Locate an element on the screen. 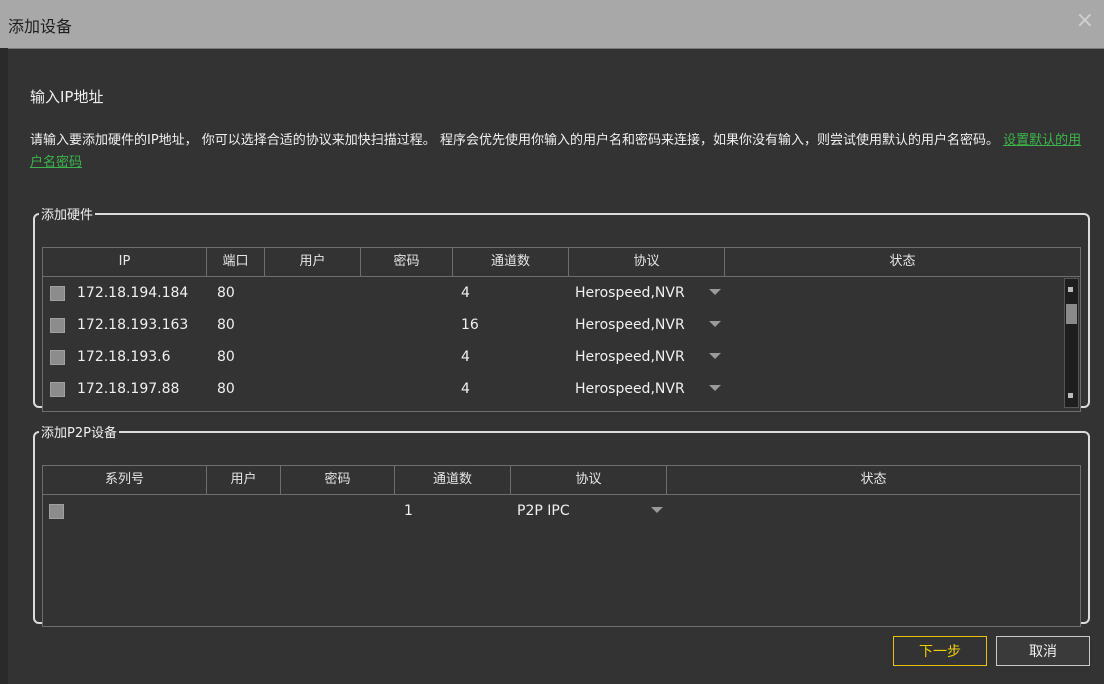 The height and width of the screenshot is (684, 1104). table-row: 172.18.197.88 80 4 Herospeed,NVR is located at coordinates (552, 389).